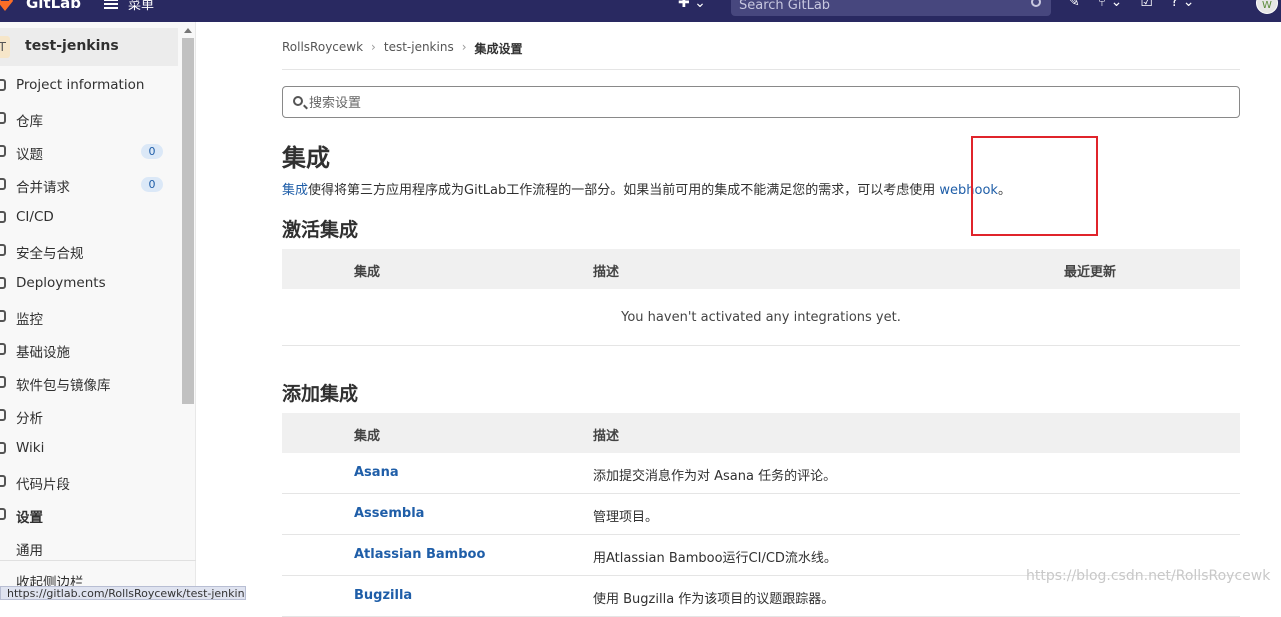  What do you see at coordinates (692, 5) in the screenshot?
I see `plus-dropdown-icon: ✚ ⌄` at bounding box center [692, 5].